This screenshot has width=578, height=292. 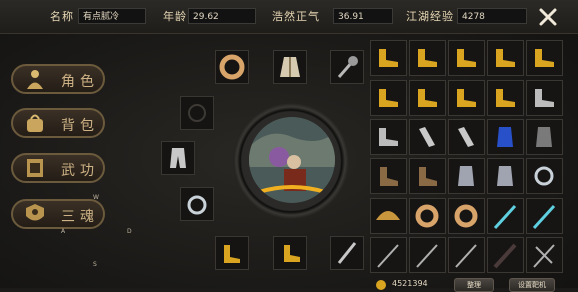 I want to click on equip-slot-bottom-center, so click(x=290, y=253).